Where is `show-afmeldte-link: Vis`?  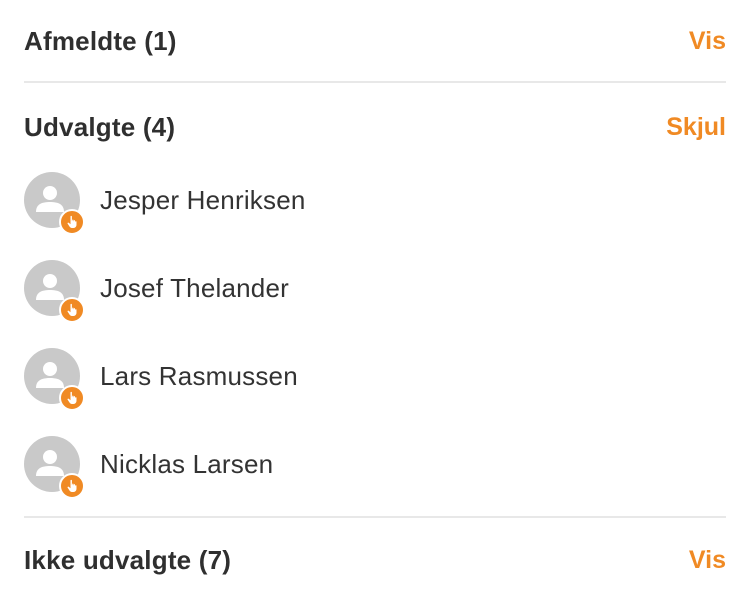
show-afmeldte-link: Vis is located at coordinates (707, 41).